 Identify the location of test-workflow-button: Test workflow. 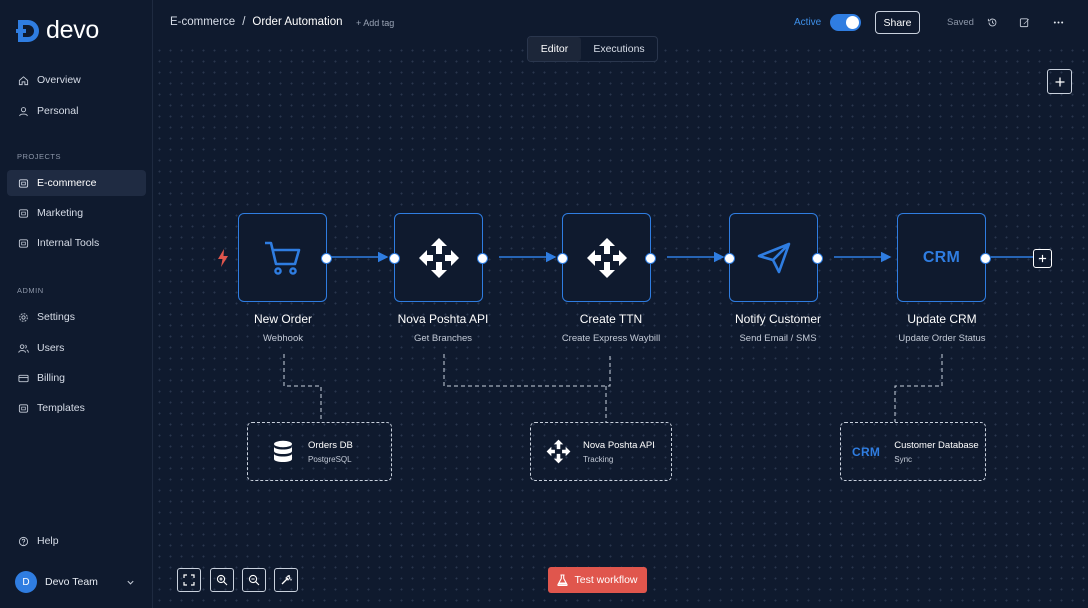
(597, 580).